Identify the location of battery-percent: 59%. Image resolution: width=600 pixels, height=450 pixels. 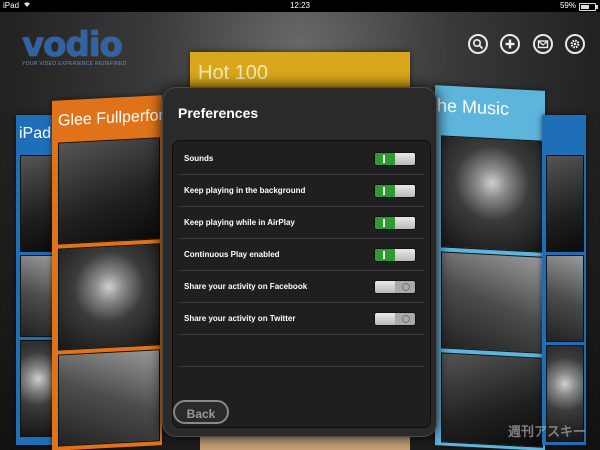
(567, 5).